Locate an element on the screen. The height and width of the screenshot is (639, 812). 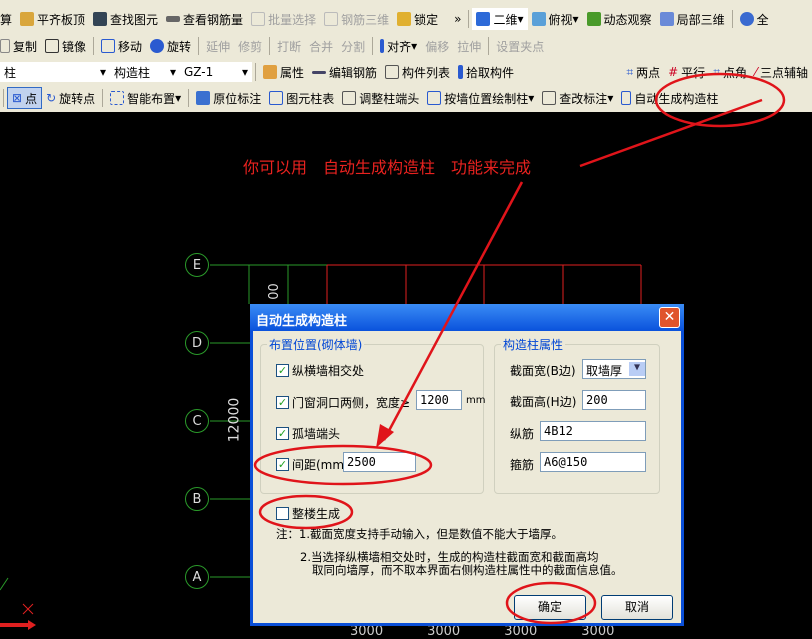
tool-draw-by-wall: 按墙位置绘制柱 ▾ is located at coordinates (480, 98).